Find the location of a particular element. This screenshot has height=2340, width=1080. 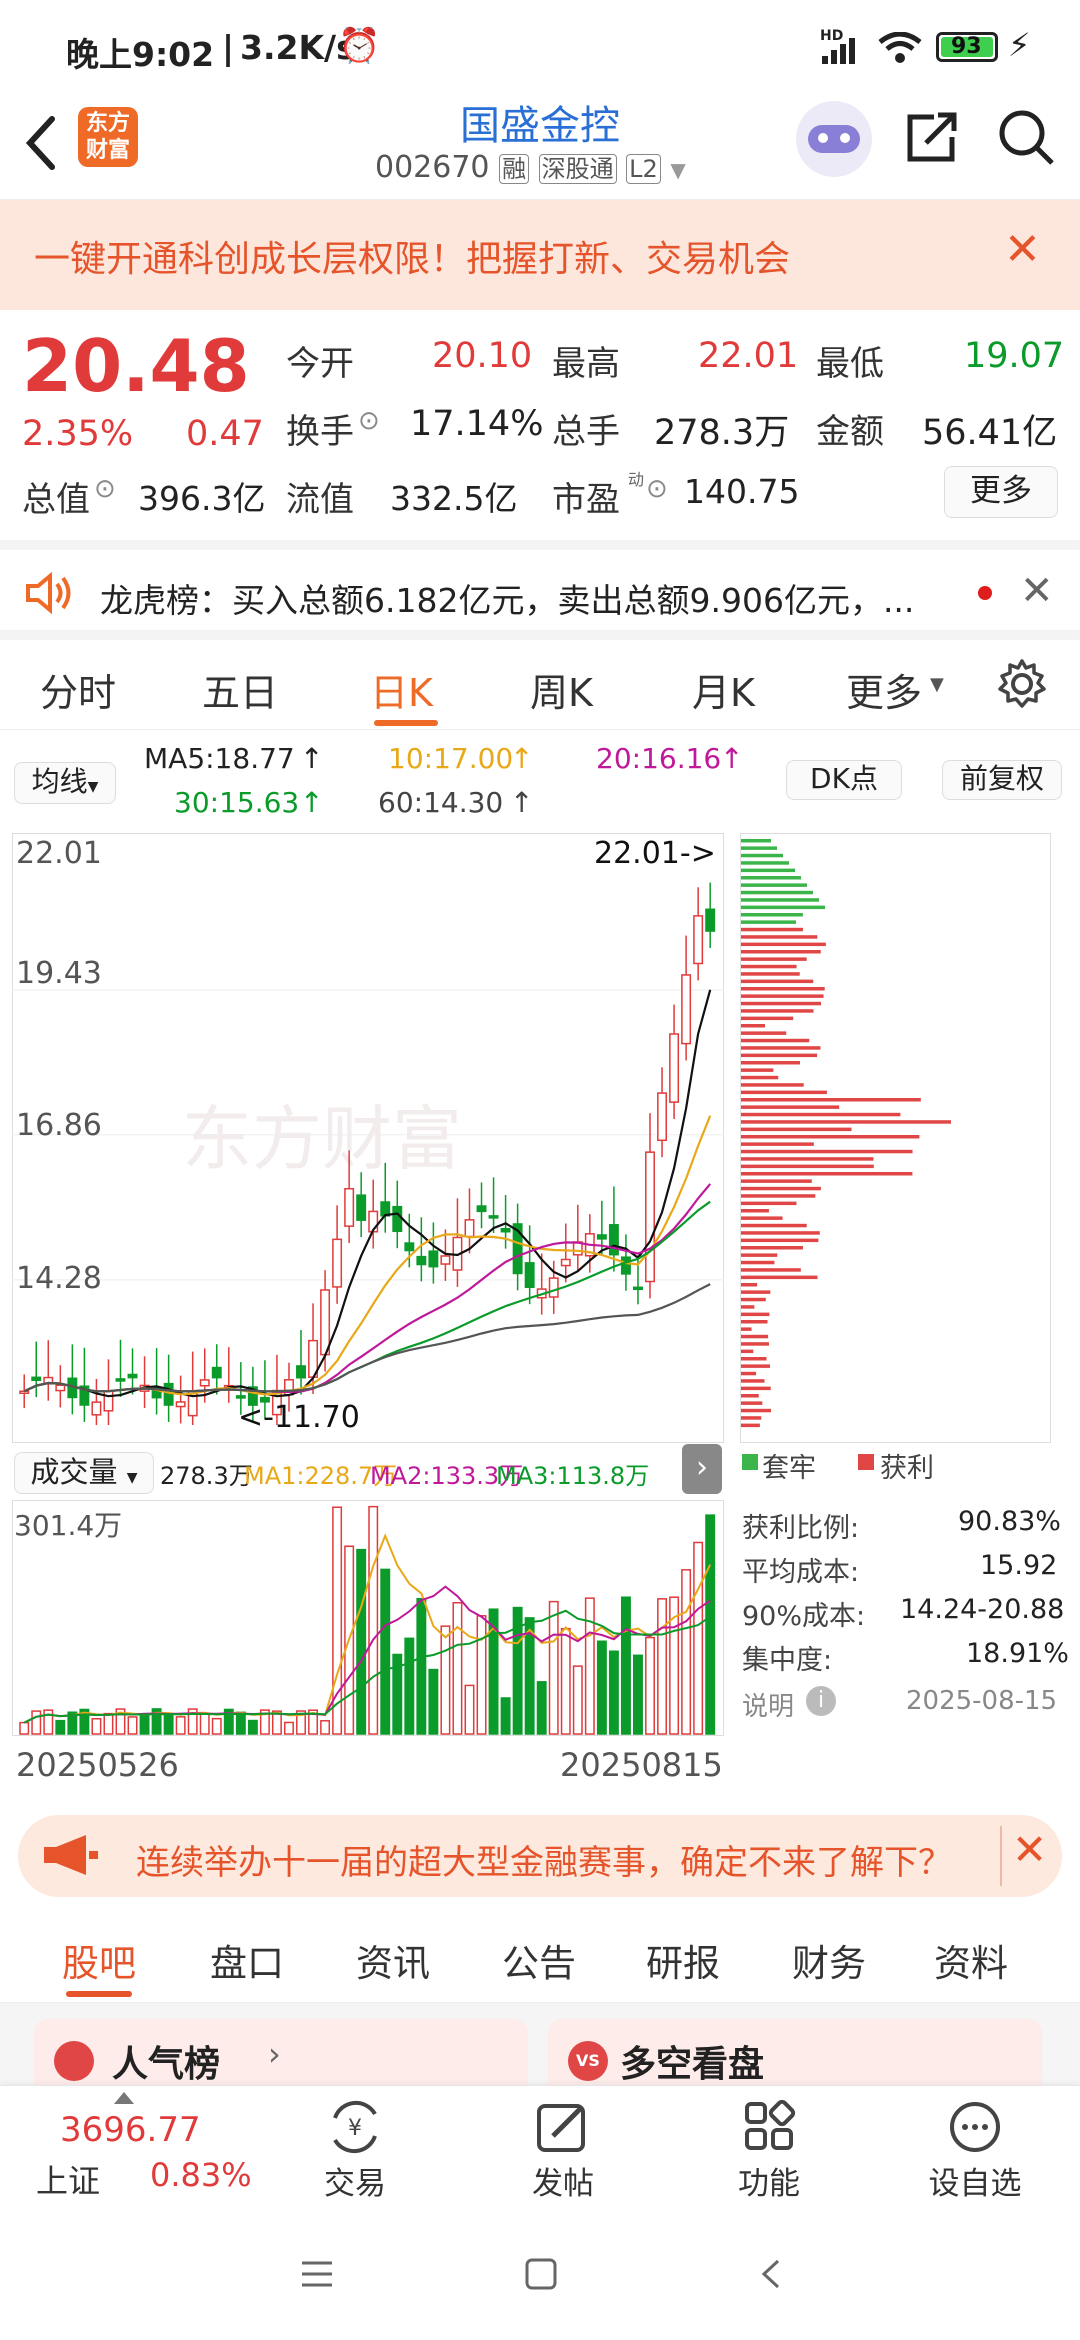

tab-news: 资讯 is located at coordinates (393, 1960).